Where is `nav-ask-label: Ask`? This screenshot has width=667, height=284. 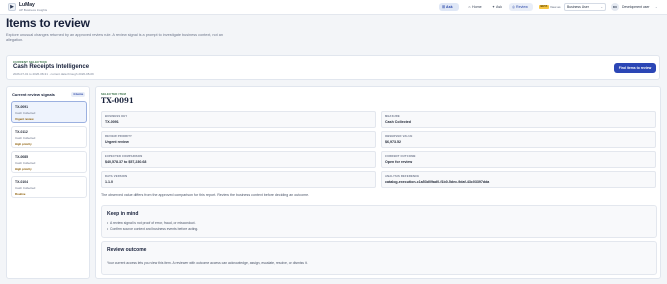 nav-ask-label: Ask is located at coordinates (499, 7).